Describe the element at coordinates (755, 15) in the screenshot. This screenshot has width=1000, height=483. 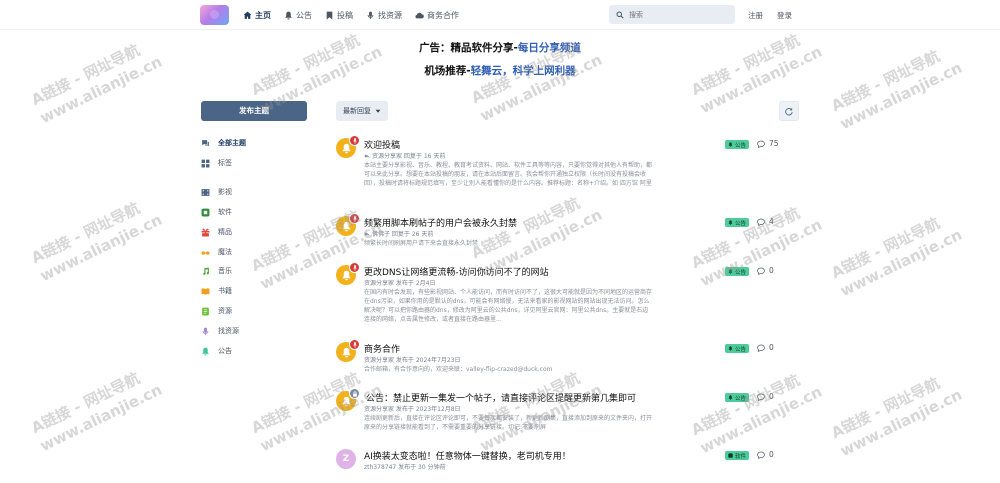
I see `register-link: 注册` at that location.